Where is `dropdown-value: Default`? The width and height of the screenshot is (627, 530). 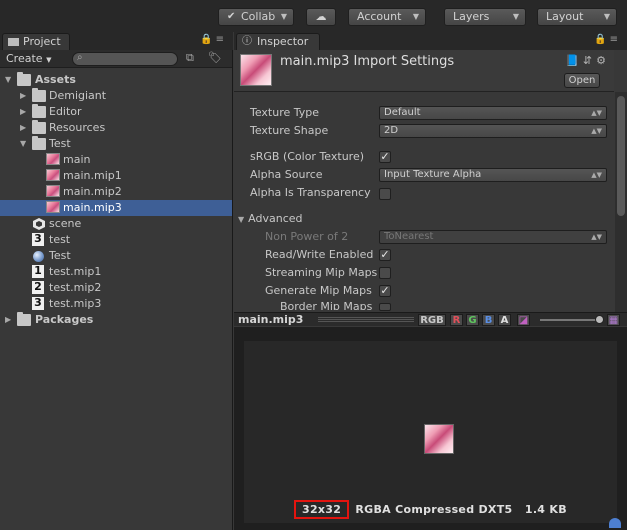
dropdown-value: Default is located at coordinates (402, 112).